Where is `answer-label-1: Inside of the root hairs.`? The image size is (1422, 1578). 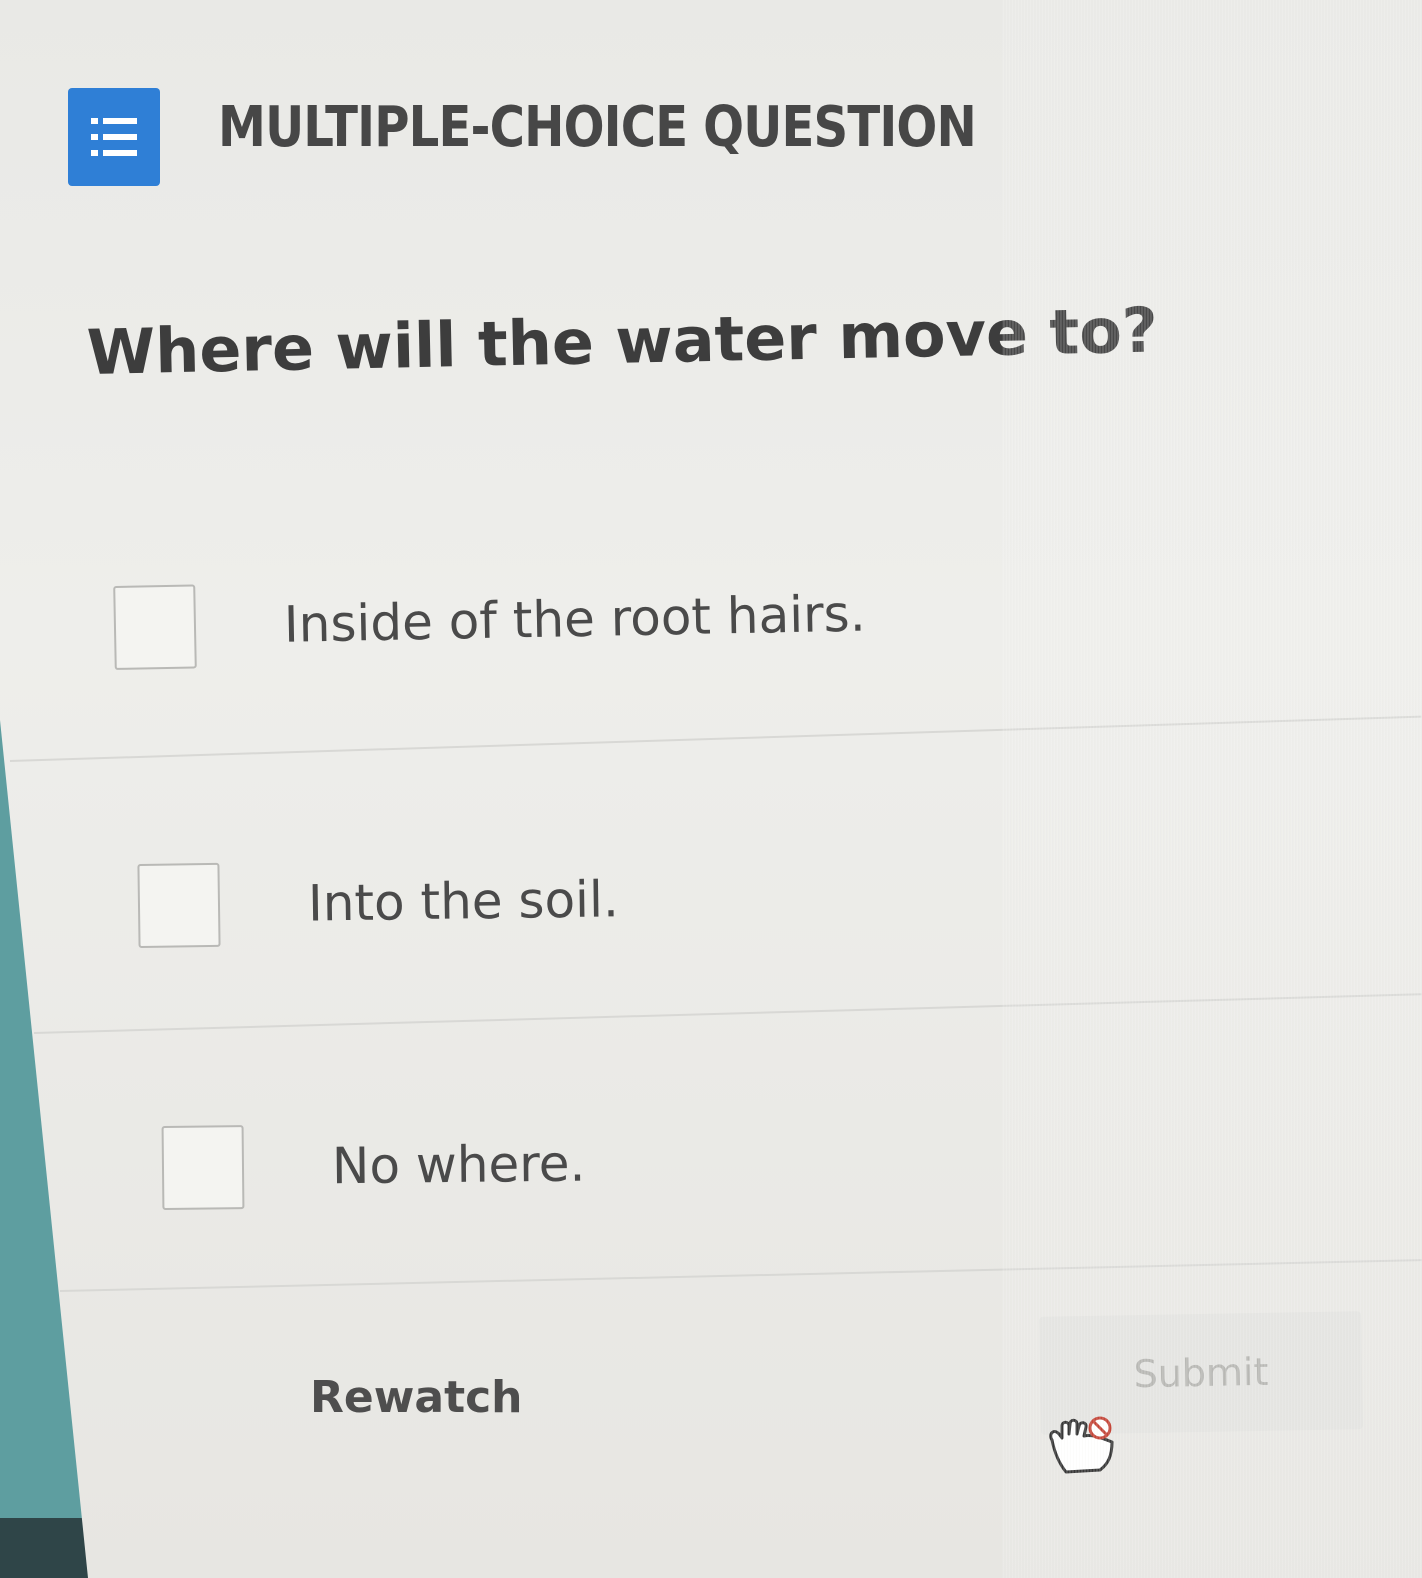
answer-label-1: Inside of the root hairs. is located at coordinates (575, 619).